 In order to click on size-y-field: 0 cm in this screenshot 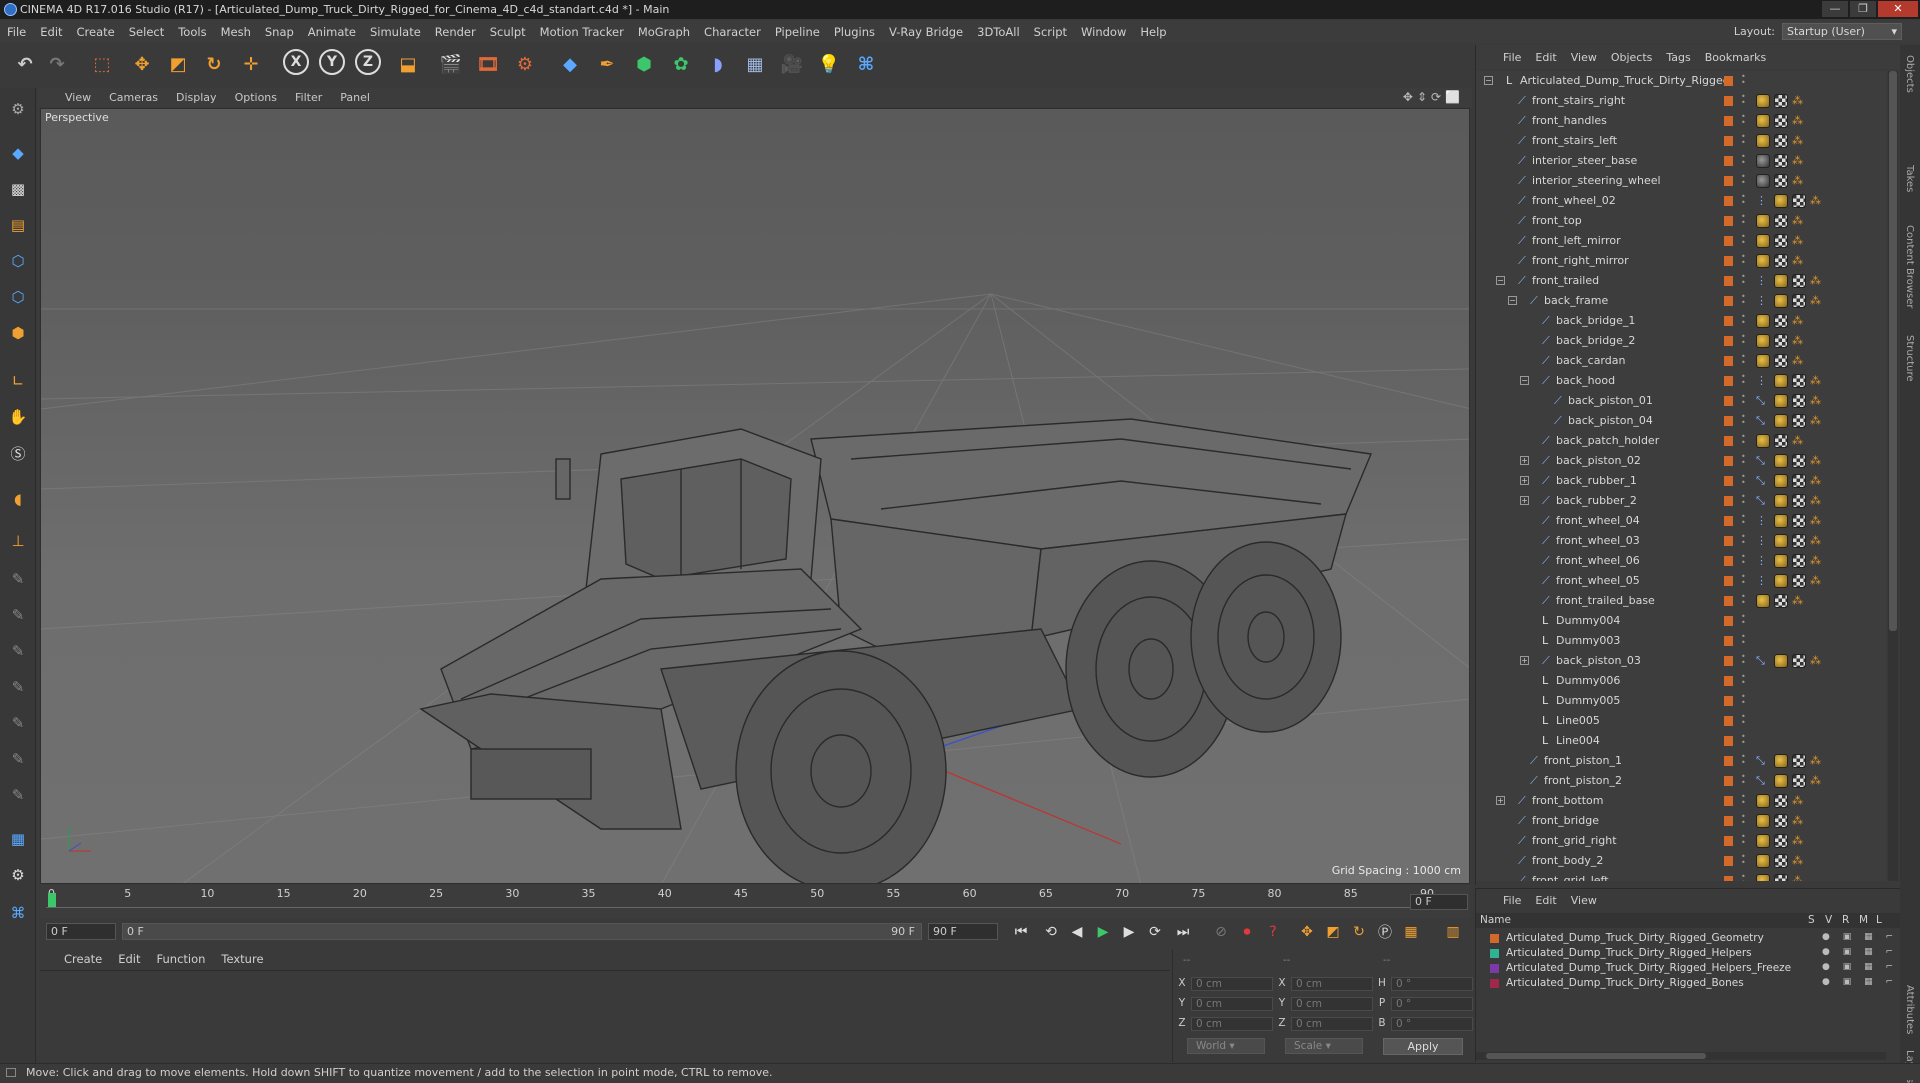, I will do `click(1332, 1004)`.